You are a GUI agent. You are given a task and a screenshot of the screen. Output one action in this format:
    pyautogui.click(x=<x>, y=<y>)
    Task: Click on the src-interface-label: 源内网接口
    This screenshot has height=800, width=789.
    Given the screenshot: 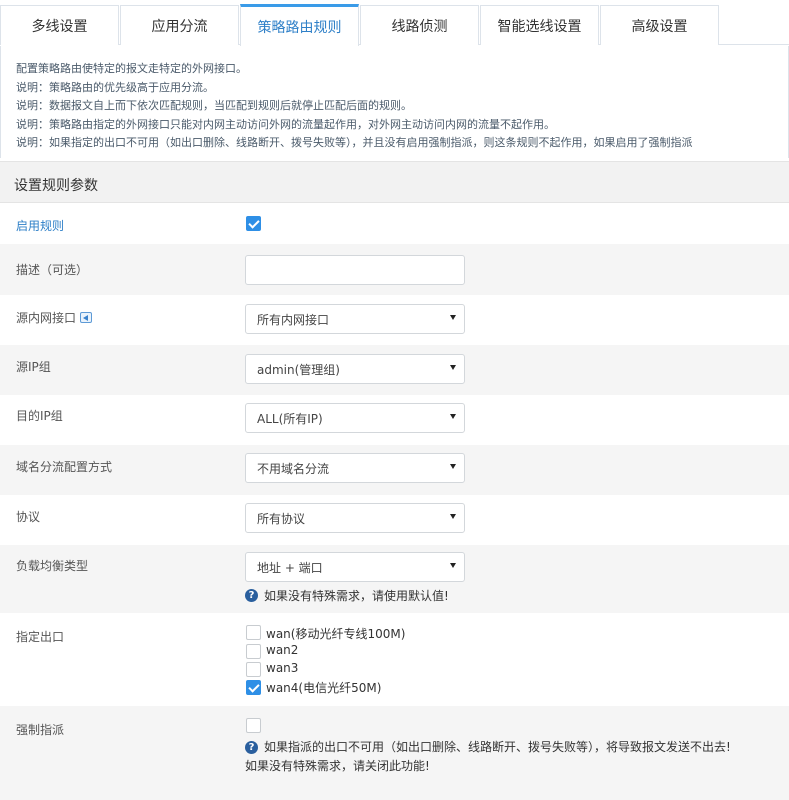 What is the action you would take?
    pyautogui.click(x=54, y=317)
    